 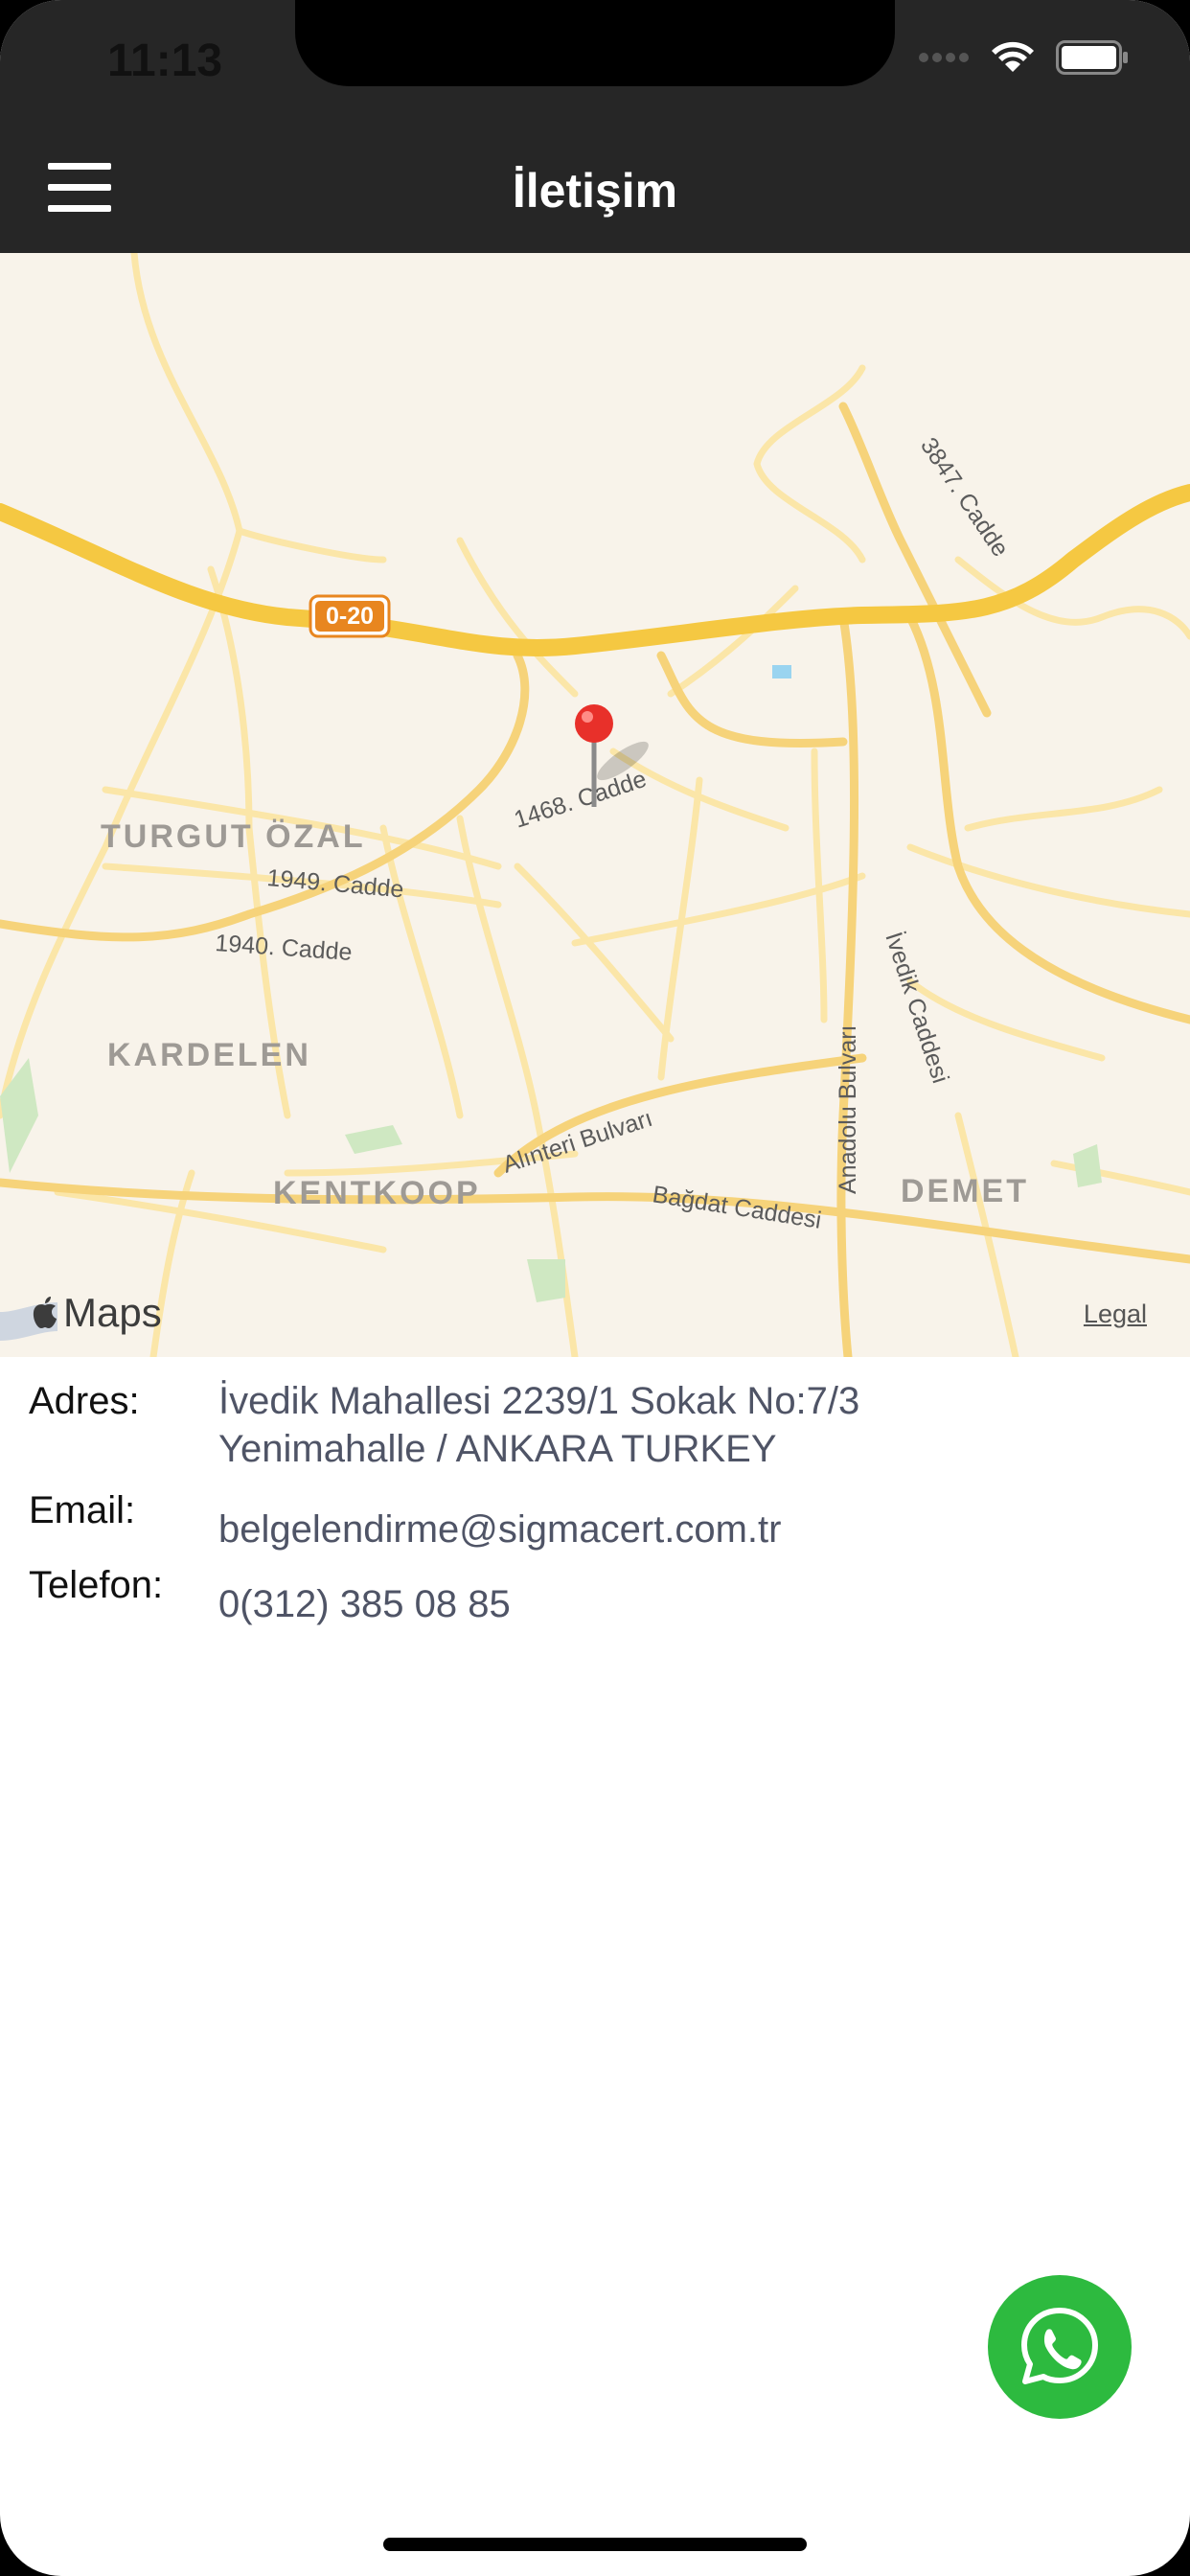 What do you see at coordinates (1092, 57) in the screenshot?
I see `battery-icon` at bounding box center [1092, 57].